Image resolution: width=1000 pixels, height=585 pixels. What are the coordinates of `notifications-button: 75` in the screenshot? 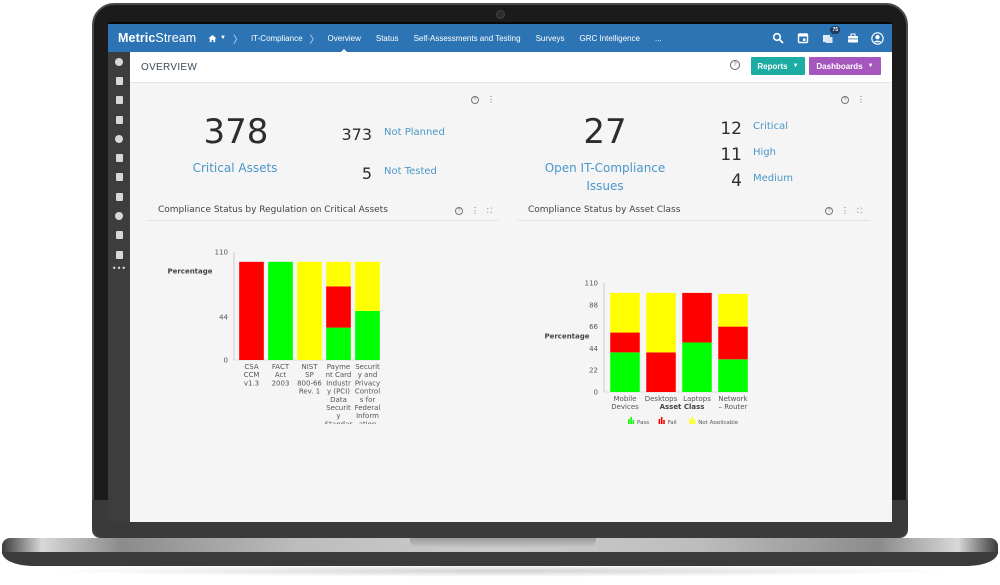 It's located at (830, 35).